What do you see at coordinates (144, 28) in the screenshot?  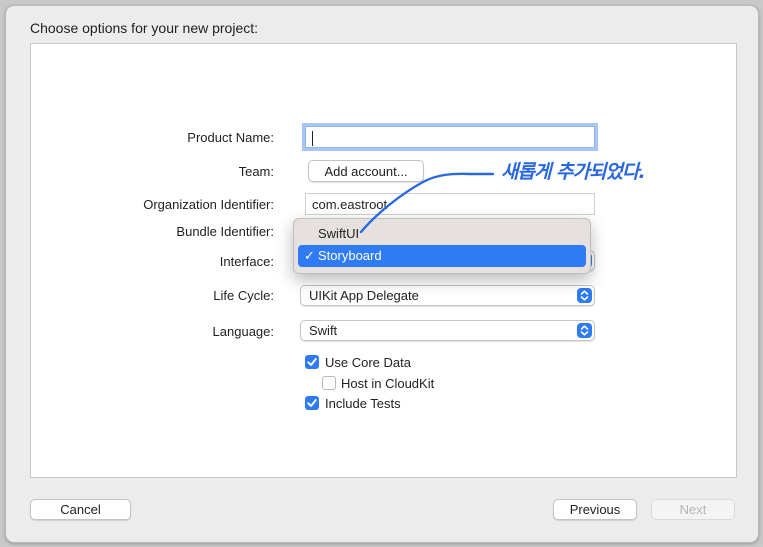 I see `dialog-header: Choose options for your new project:` at bounding box center [144, 28].